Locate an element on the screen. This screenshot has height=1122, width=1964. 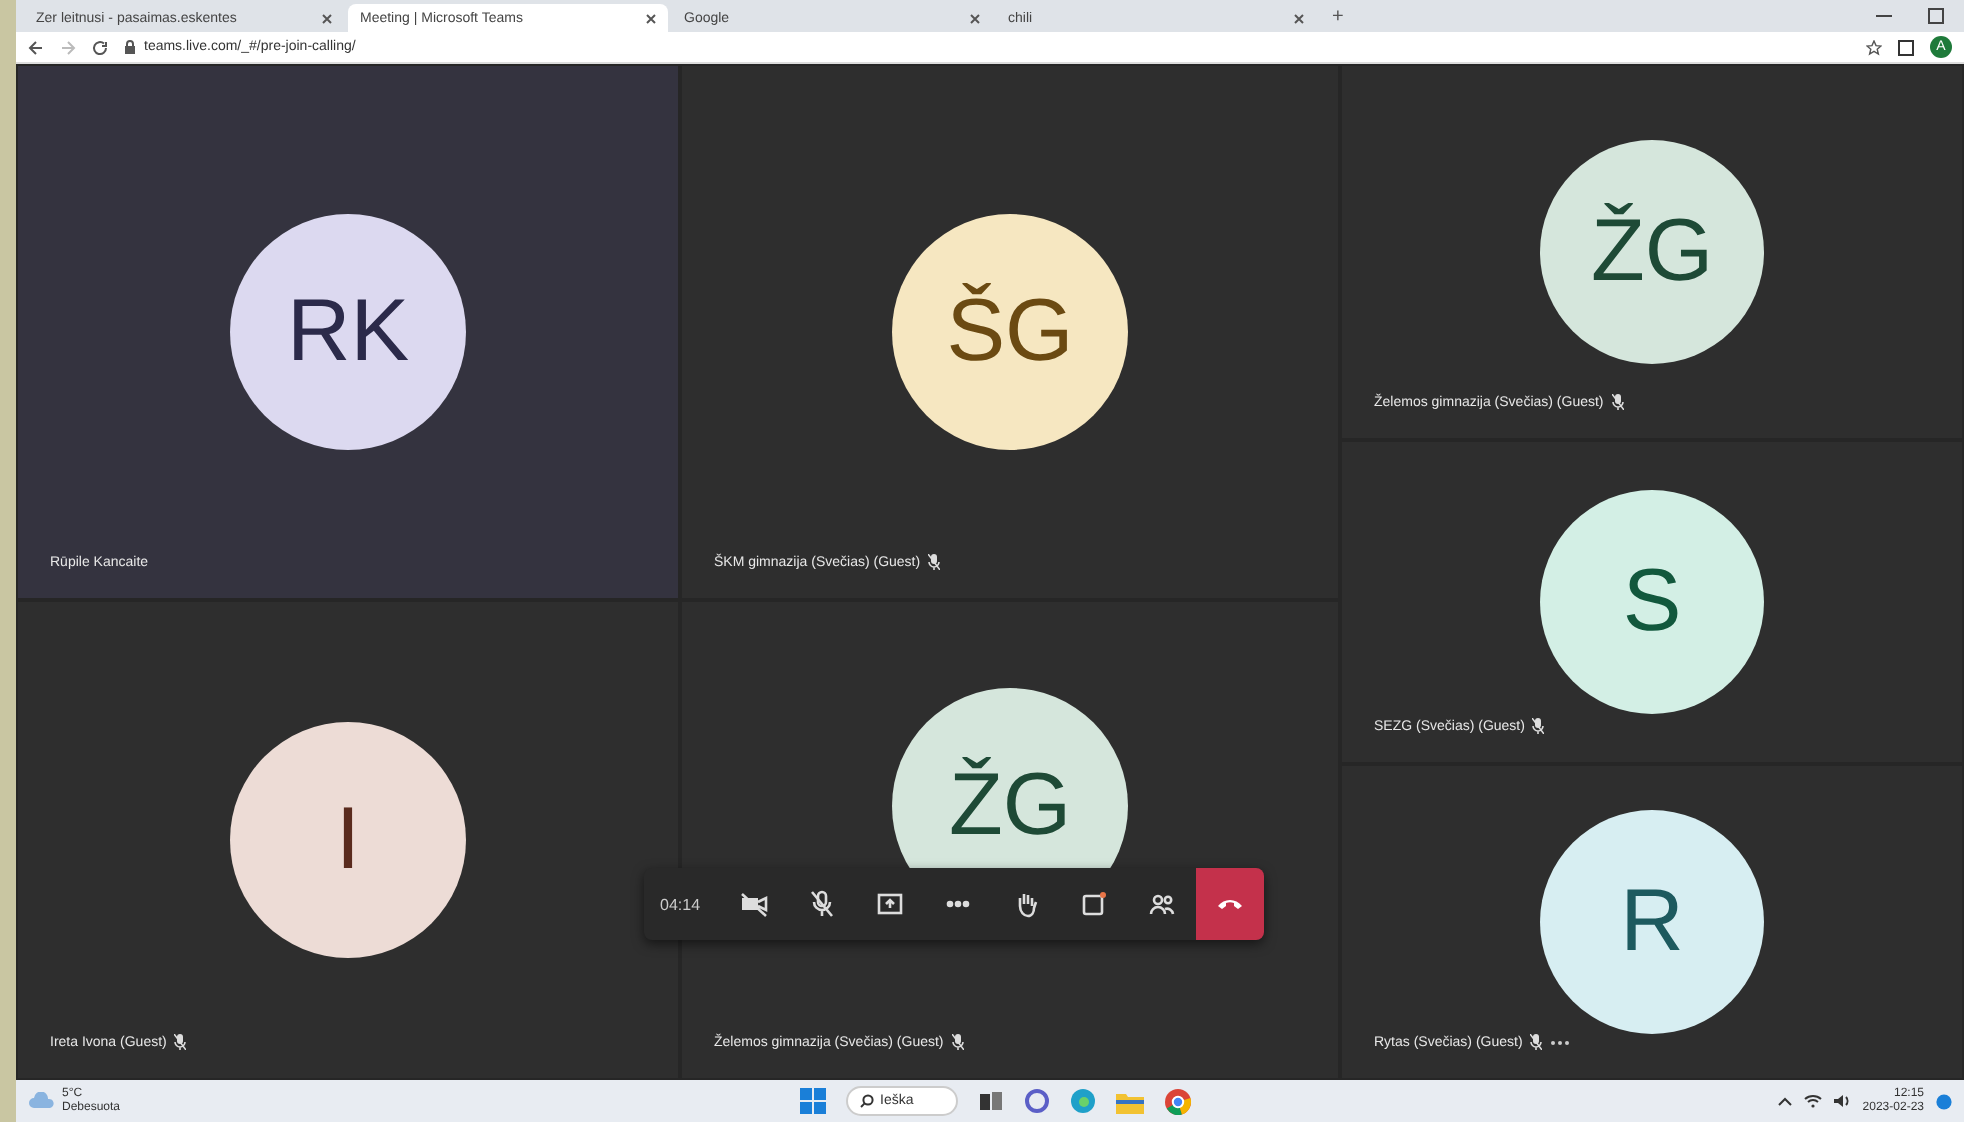
avatar: S is located at coordinates (1652, 602).